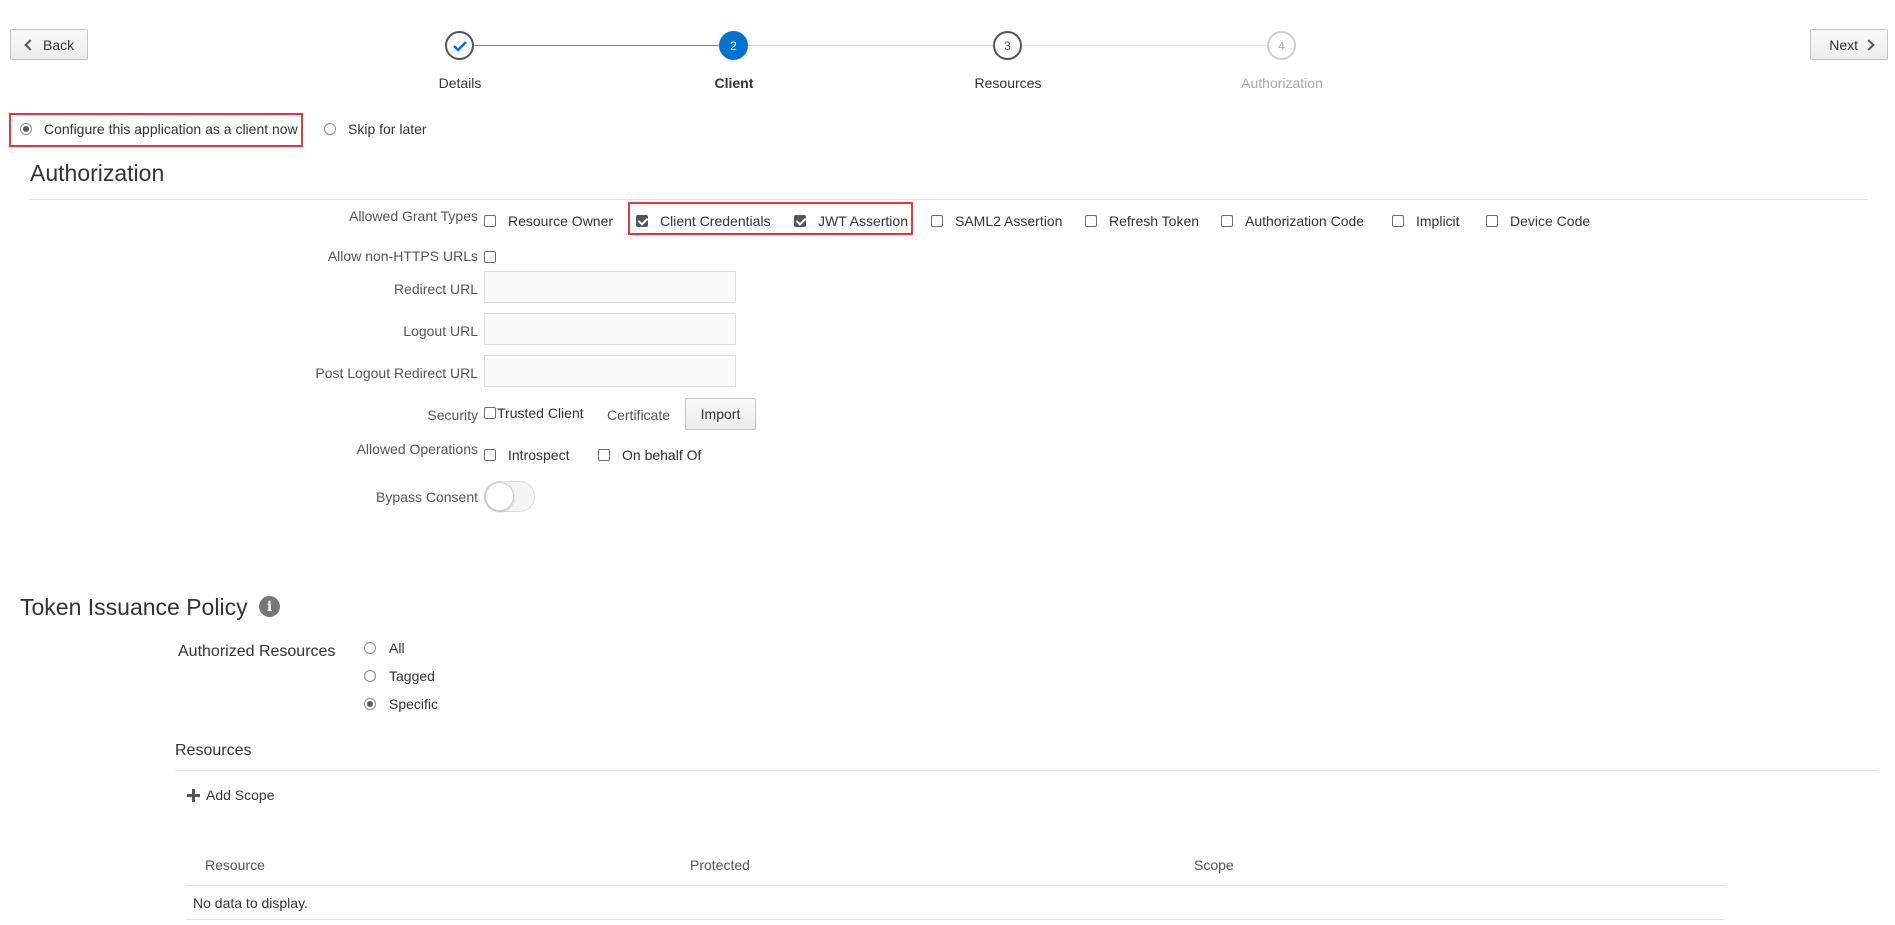 The image size is (1895, 925). Describe the element at coordinates (715, 221) in the screenshot. I see `client-credentials-label: Client Credentials` at that location.